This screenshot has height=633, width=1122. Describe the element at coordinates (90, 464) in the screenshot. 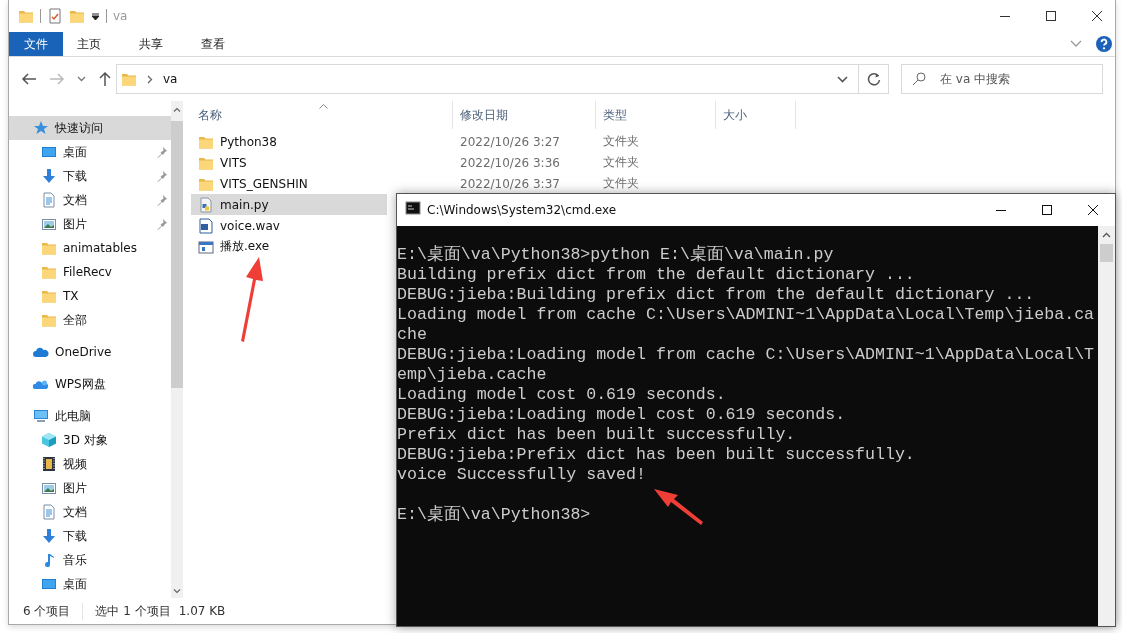

I see `sidebar-item: 视频` at that location.